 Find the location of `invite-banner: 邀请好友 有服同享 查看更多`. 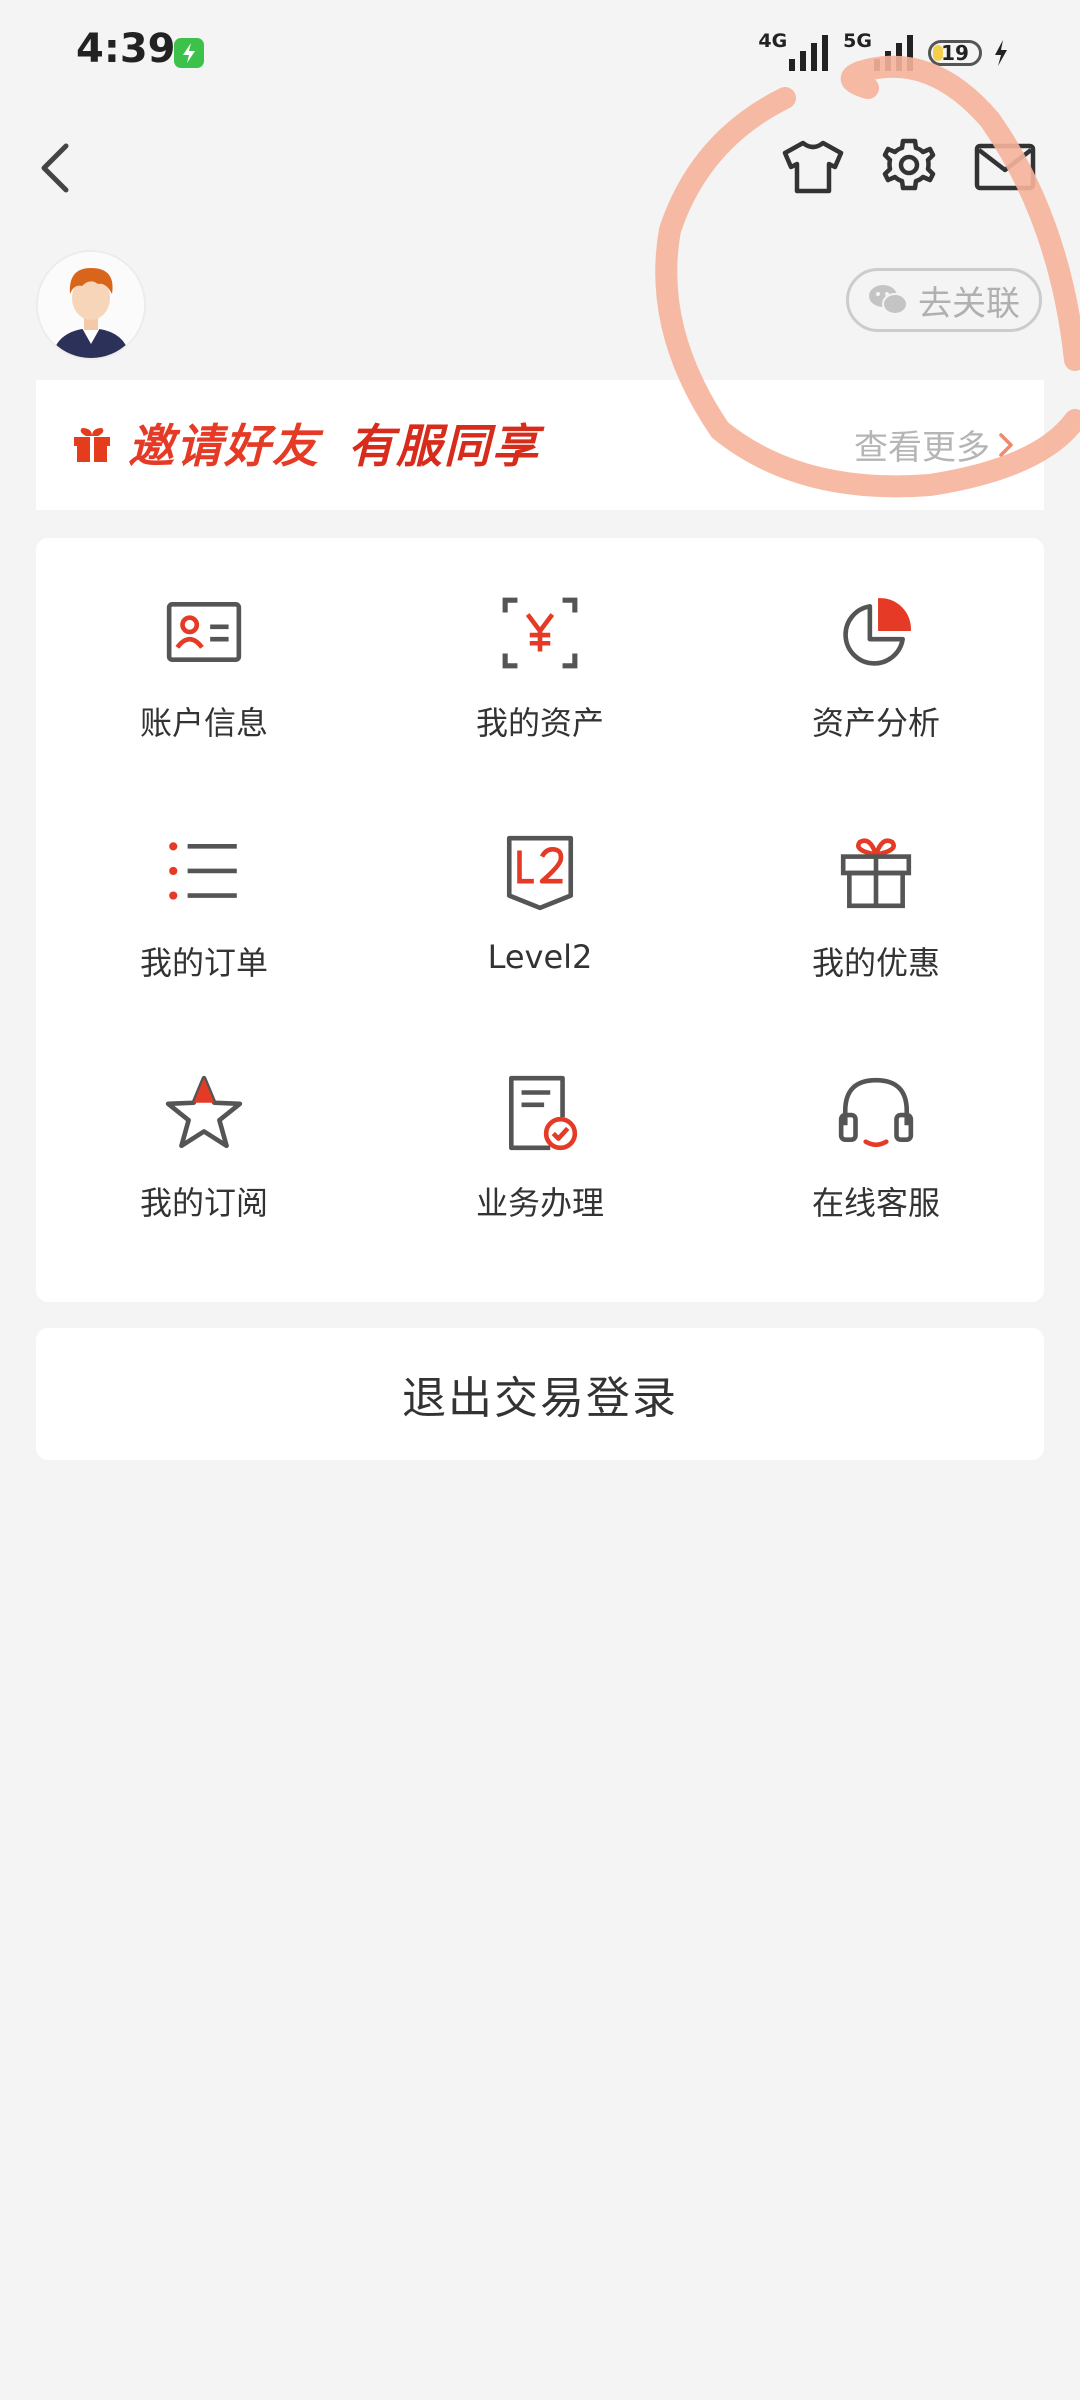

invite-banner: 邀请好友 有服同享 查看更多 is located at coordinates (540, 445).